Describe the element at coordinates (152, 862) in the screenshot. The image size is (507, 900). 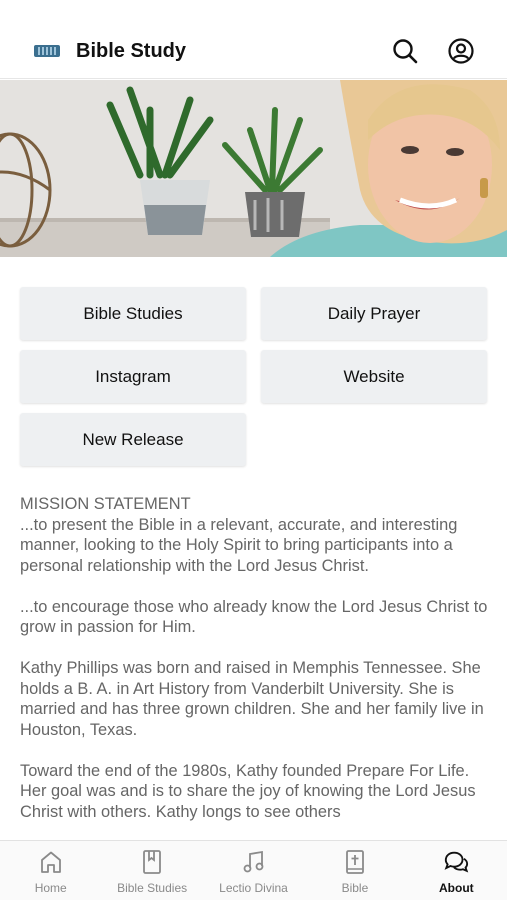
I see `bookmark-book-icon` at that location.